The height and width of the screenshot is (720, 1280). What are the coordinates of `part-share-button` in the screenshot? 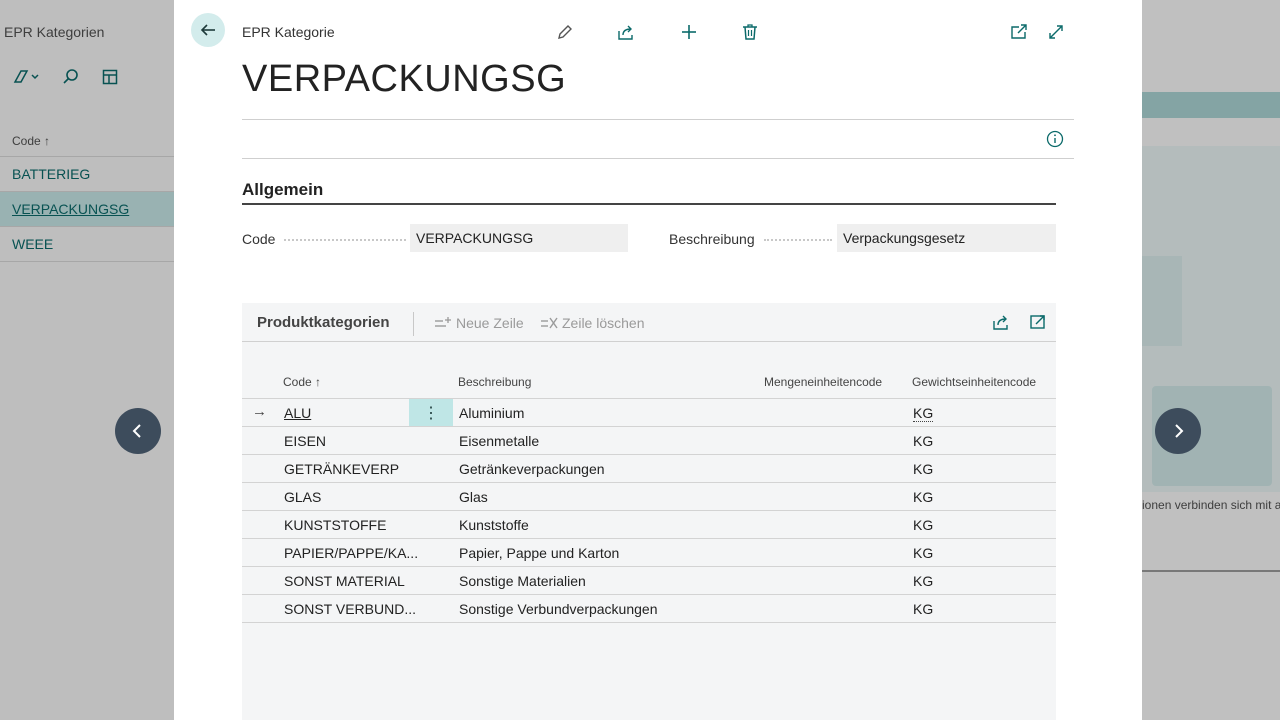 It's located at (1001, 322).